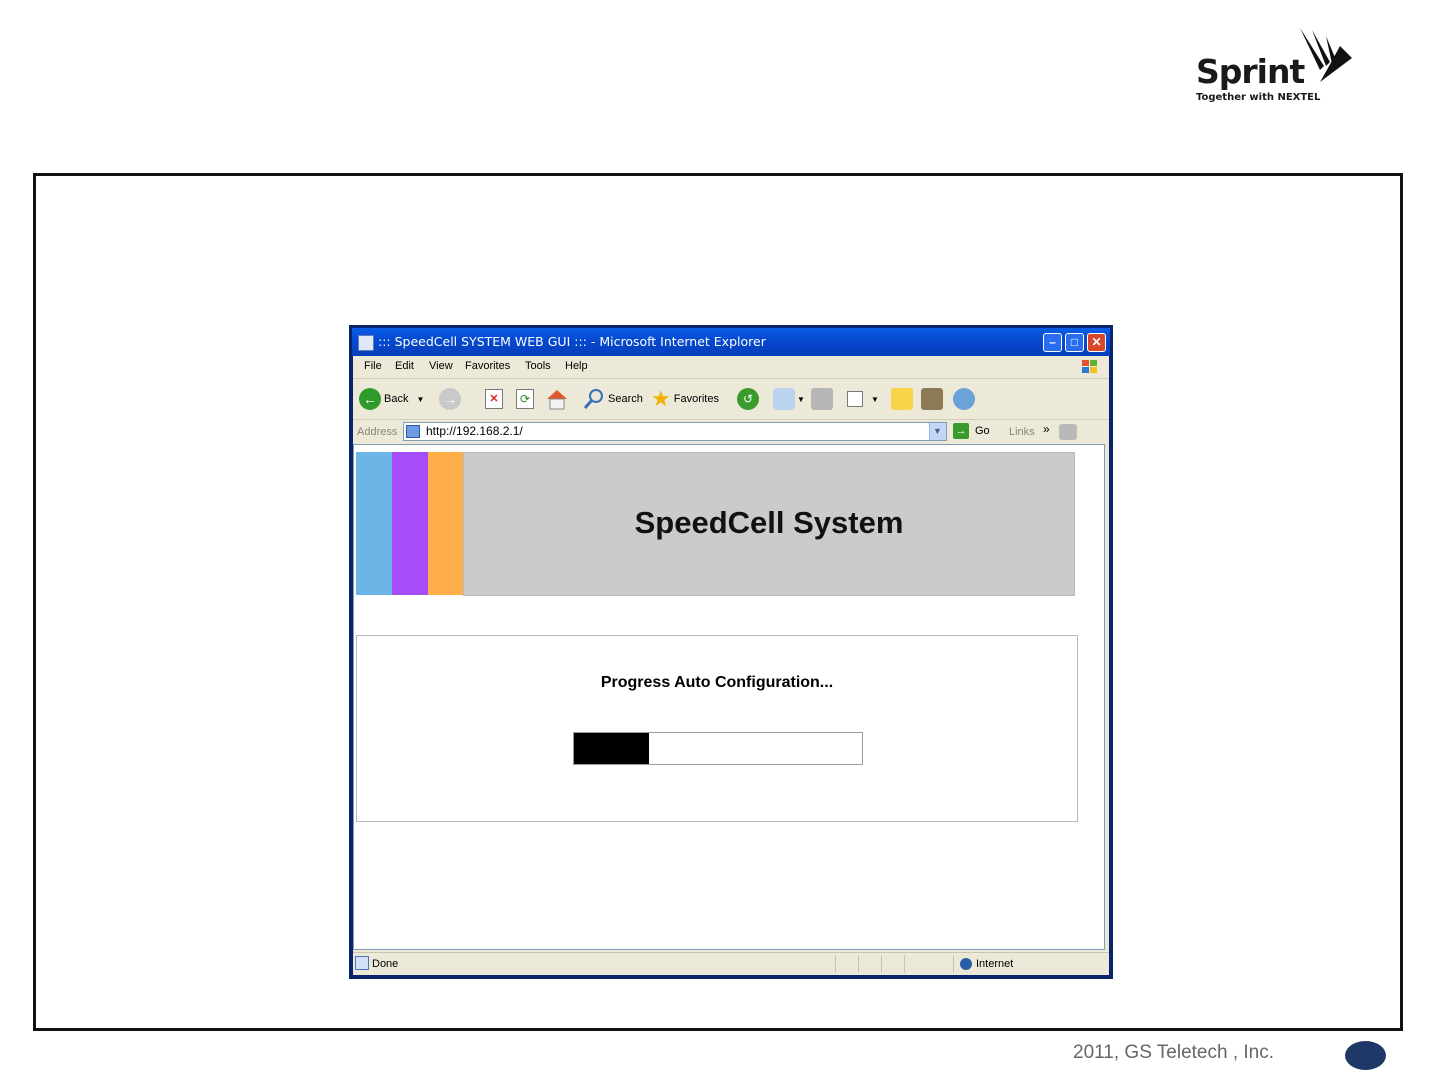  I want to click on edit-button: ▼, so click(863, 399).